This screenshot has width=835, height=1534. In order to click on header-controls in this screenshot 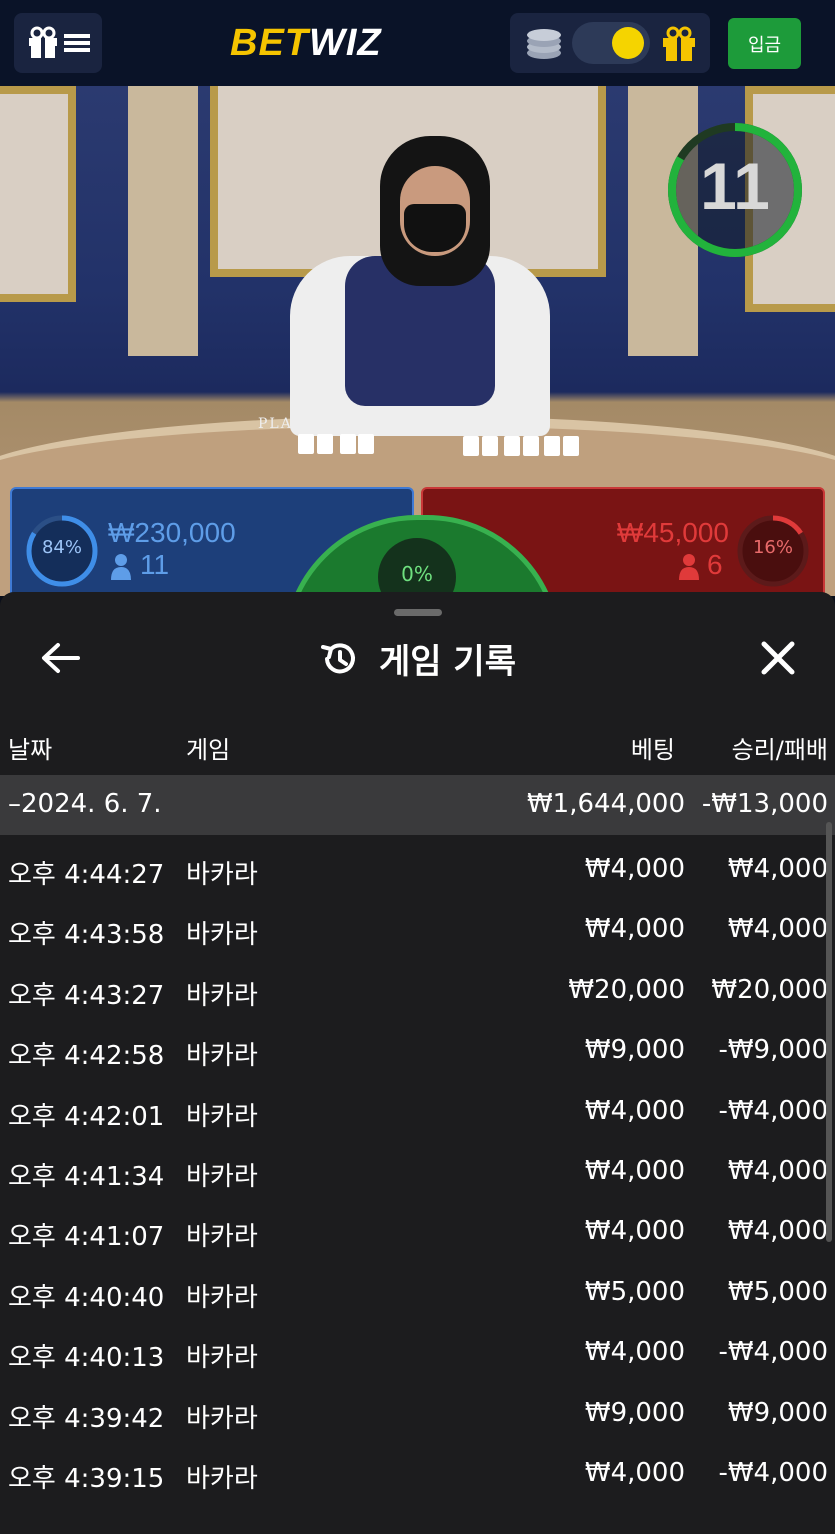, I will do `click(610, 43)`.